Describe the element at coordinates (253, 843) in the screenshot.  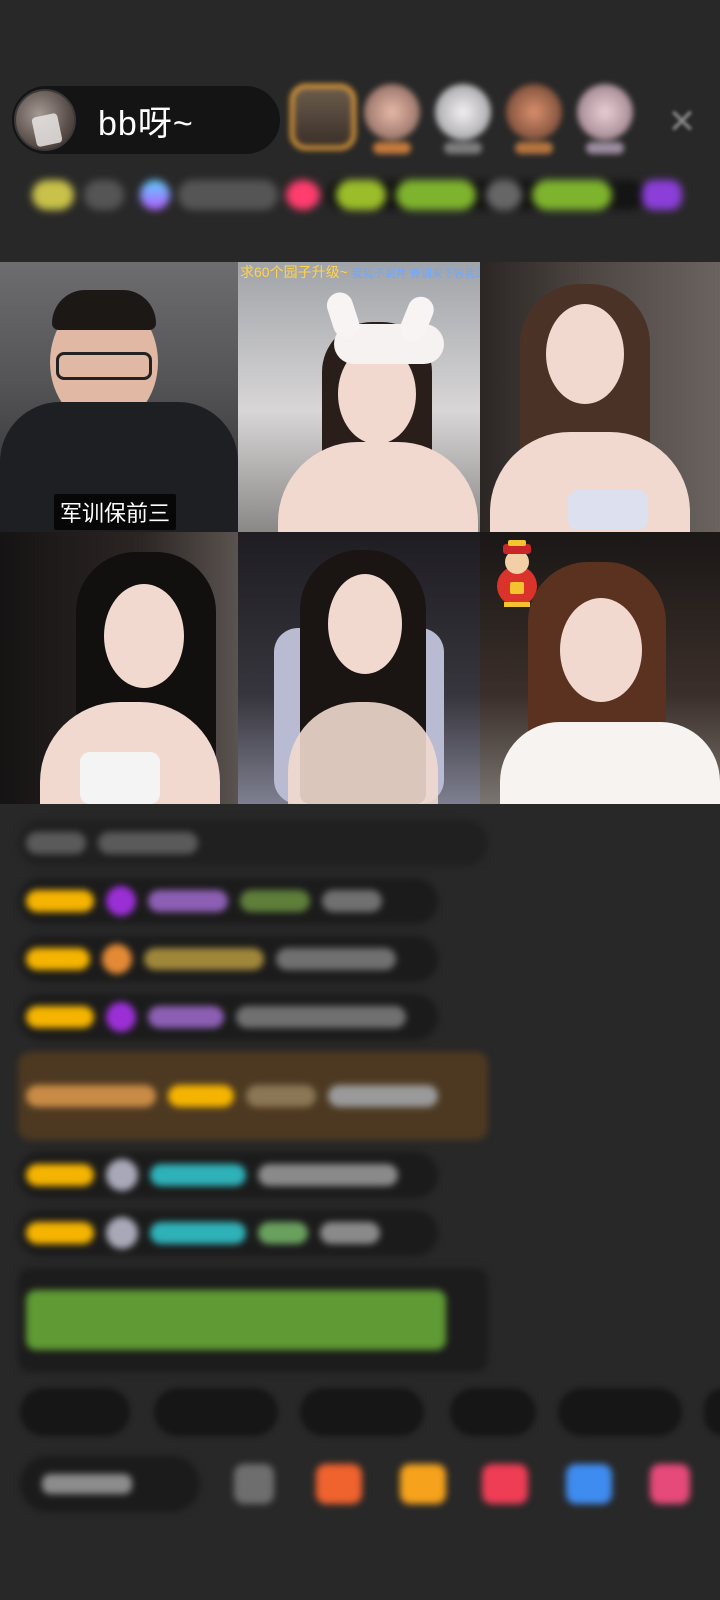
I see `chat-system-message` at that location.